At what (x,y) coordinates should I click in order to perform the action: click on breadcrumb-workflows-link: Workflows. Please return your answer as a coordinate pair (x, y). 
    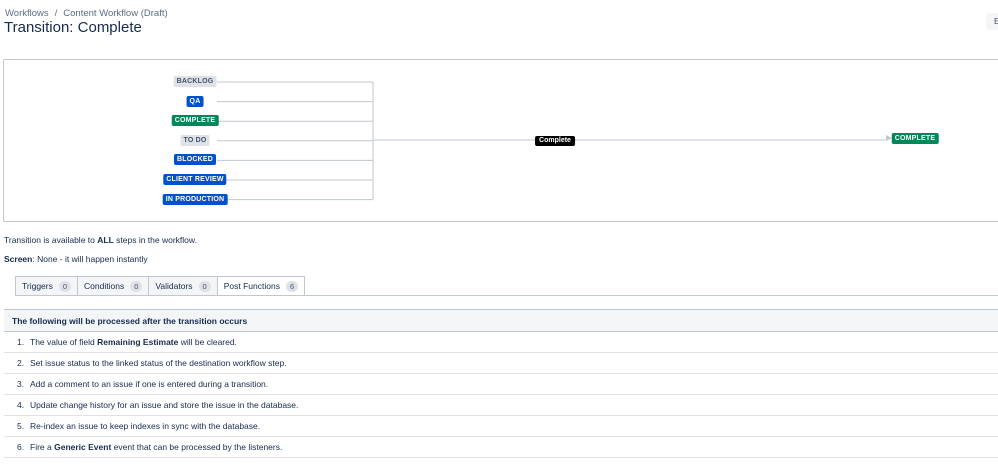
    Looking at the image, I should click on (27, 13).